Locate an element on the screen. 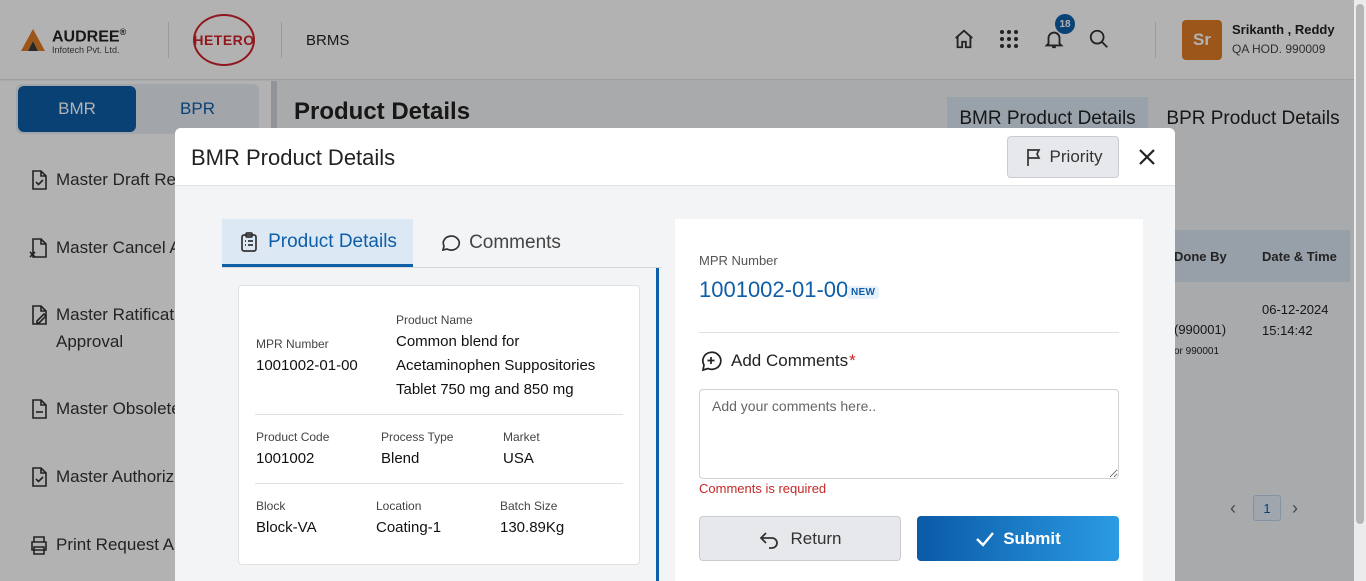 The height and width of the screenshot is (581, 1366). mpr-label: MPR Number is located at coordinates (738, 260).